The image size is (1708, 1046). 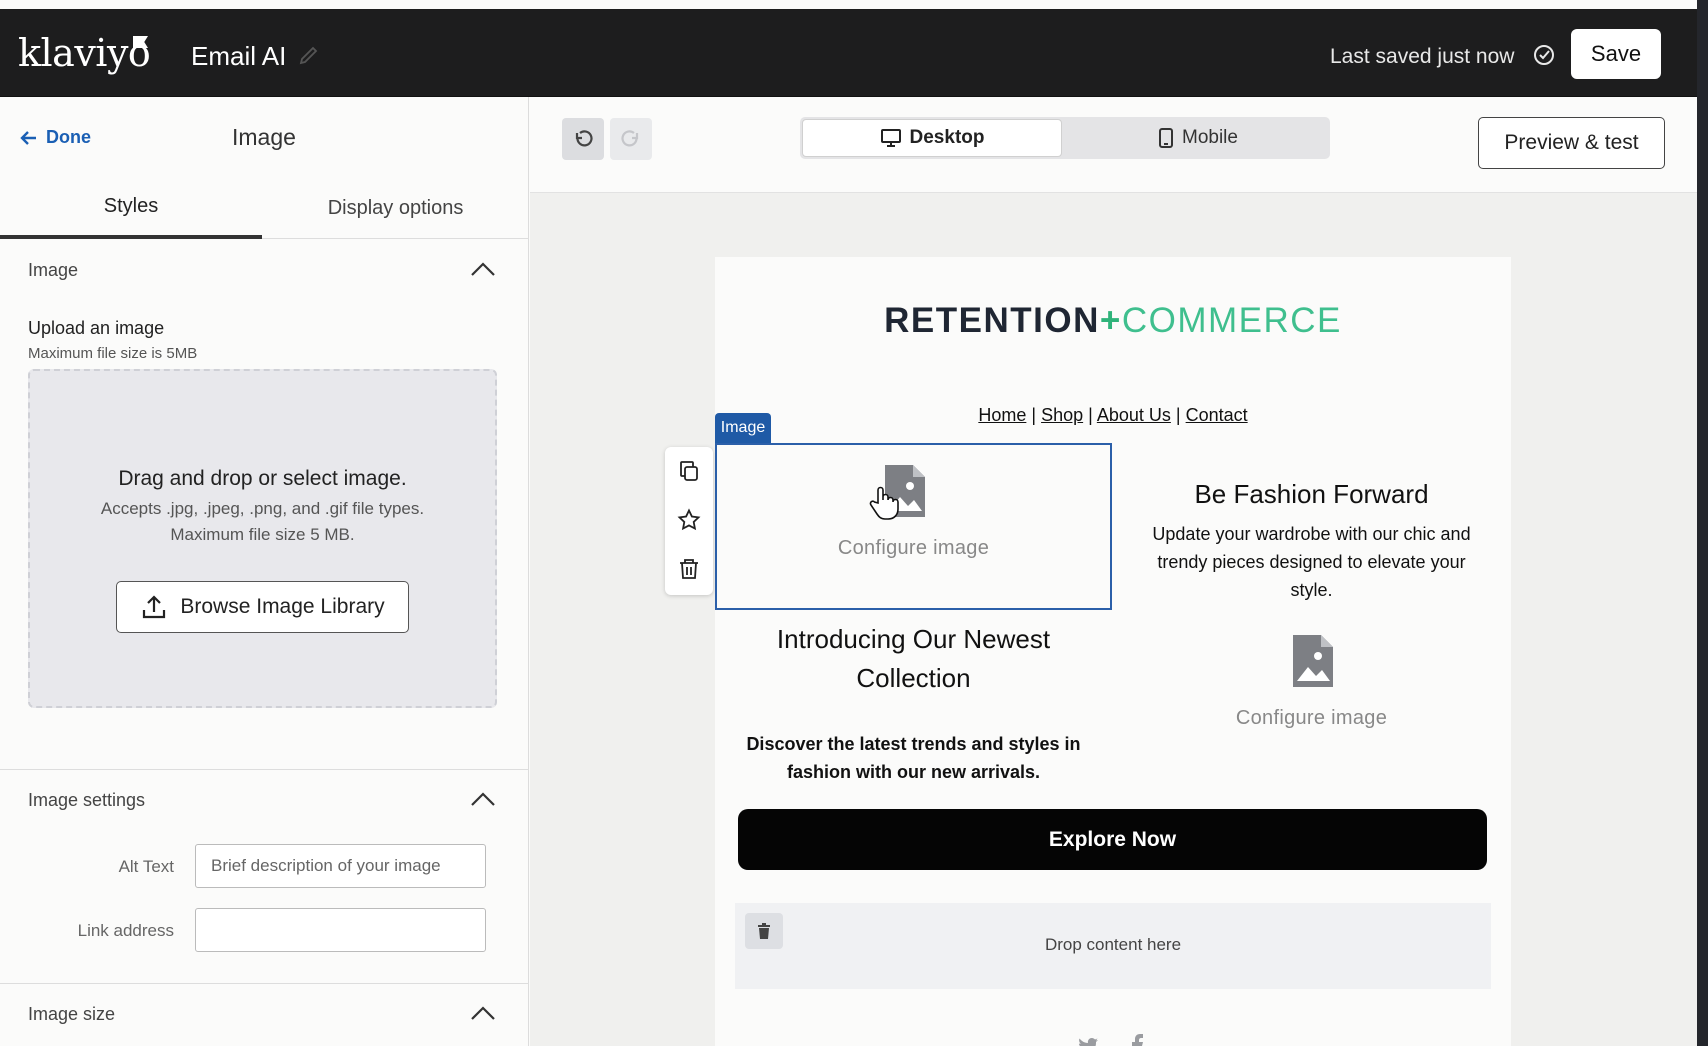 What do you see at coordinates (154, 607) in the screenshot?
I see `upload-icon` at bounding box center [154, 607].